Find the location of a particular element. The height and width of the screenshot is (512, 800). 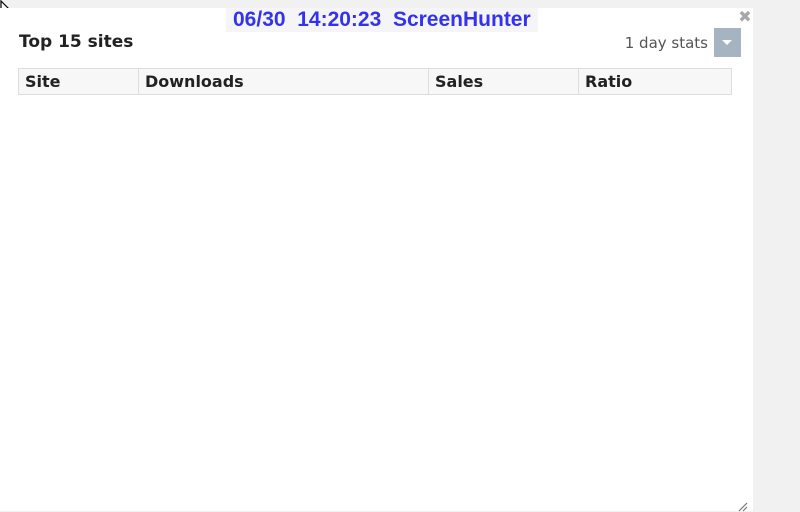

stats-period-dropdown-button is located at coordinates (727, 42).